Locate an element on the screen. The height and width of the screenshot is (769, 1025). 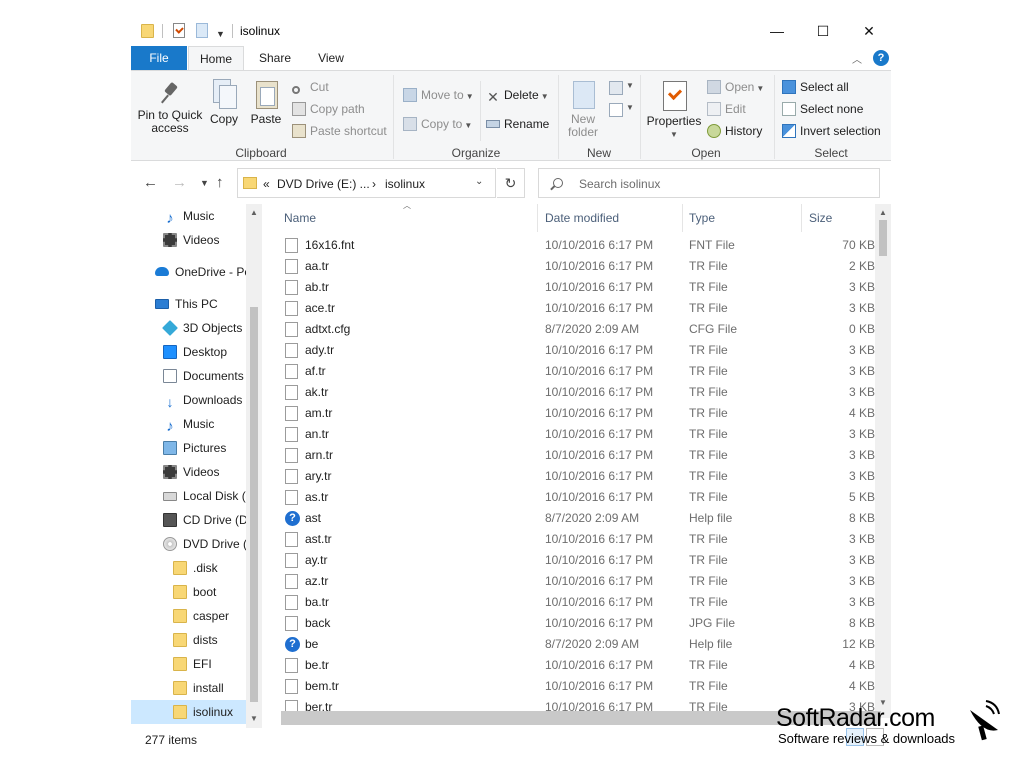
paste-shortcut-button: Paste shortcut is located at coordinates (339, 131).